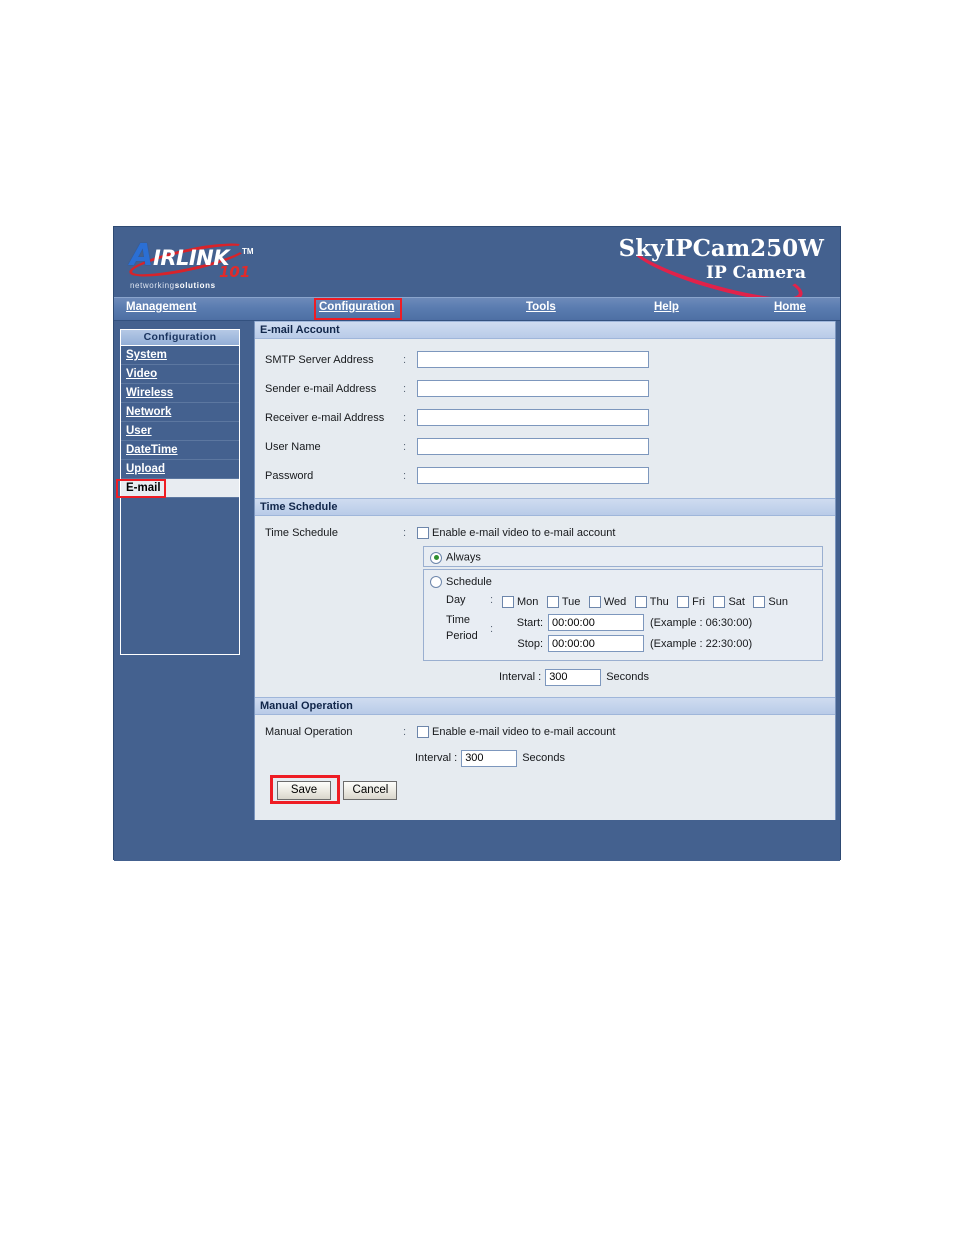 This screenshot has height=1235, width=954. I want to click on time-period-label: Time Period, so click(460, 628).